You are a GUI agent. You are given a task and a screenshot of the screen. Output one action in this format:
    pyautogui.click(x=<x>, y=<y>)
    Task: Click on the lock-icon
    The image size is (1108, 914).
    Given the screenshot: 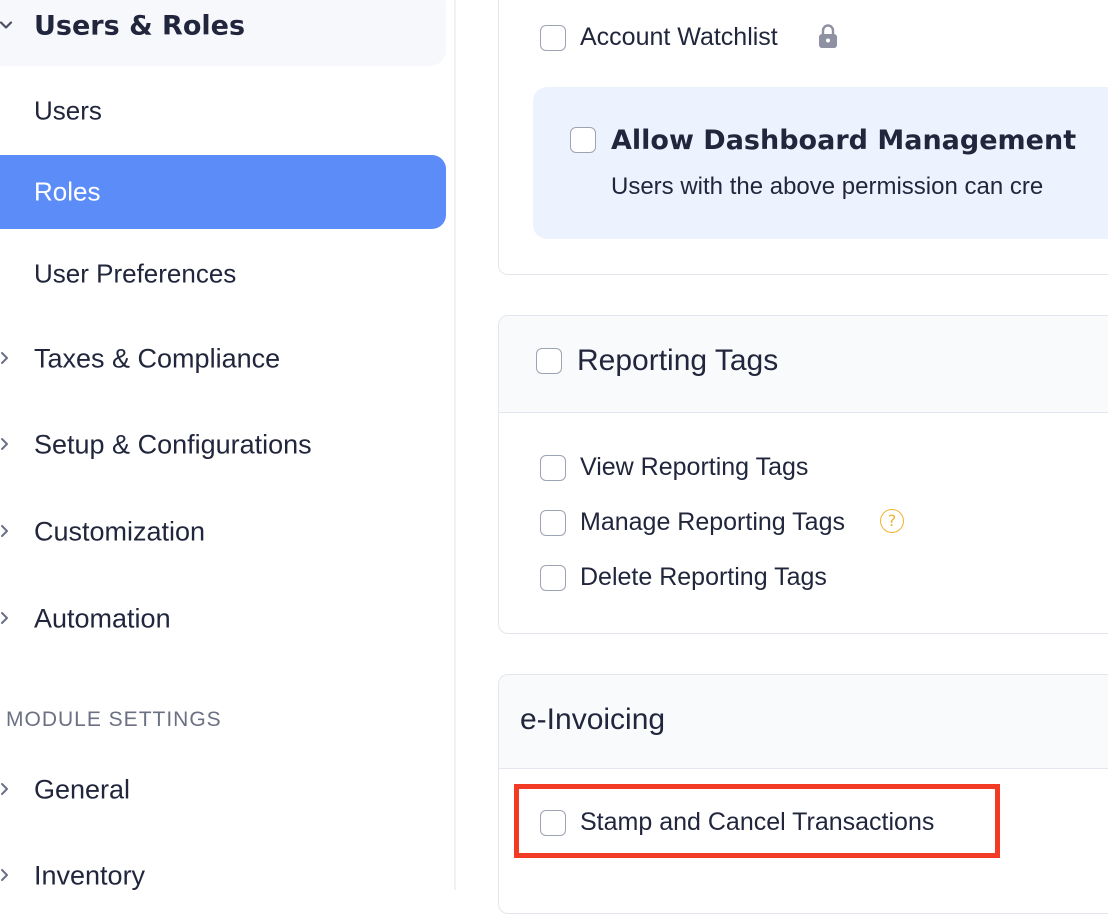 What is the action you would take?
    pyautogui.click(x=828, y=38)
    